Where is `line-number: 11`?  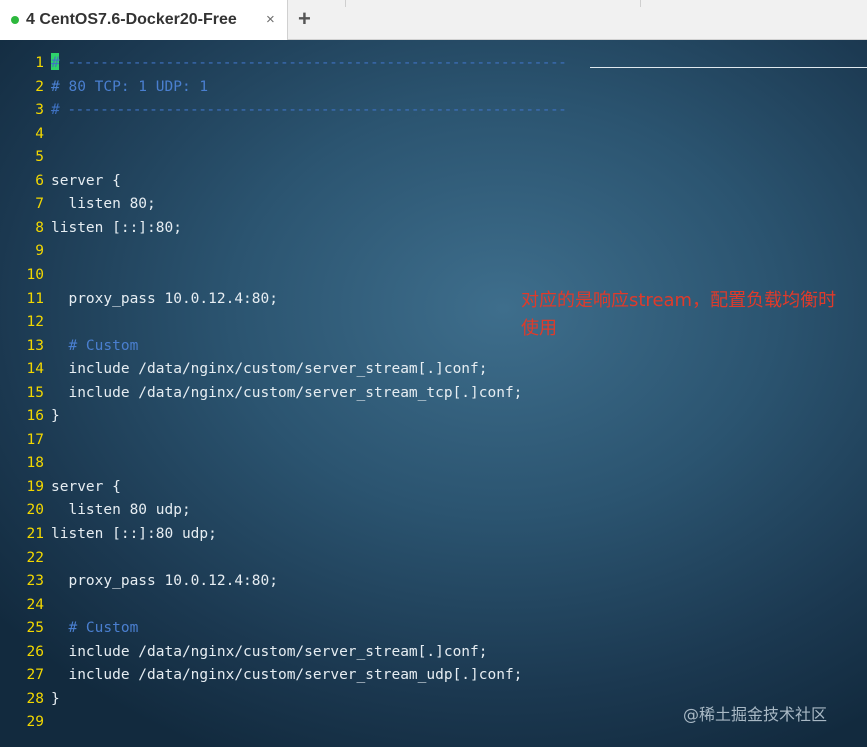
line-number: 11 is located at coordinates (35, 298).